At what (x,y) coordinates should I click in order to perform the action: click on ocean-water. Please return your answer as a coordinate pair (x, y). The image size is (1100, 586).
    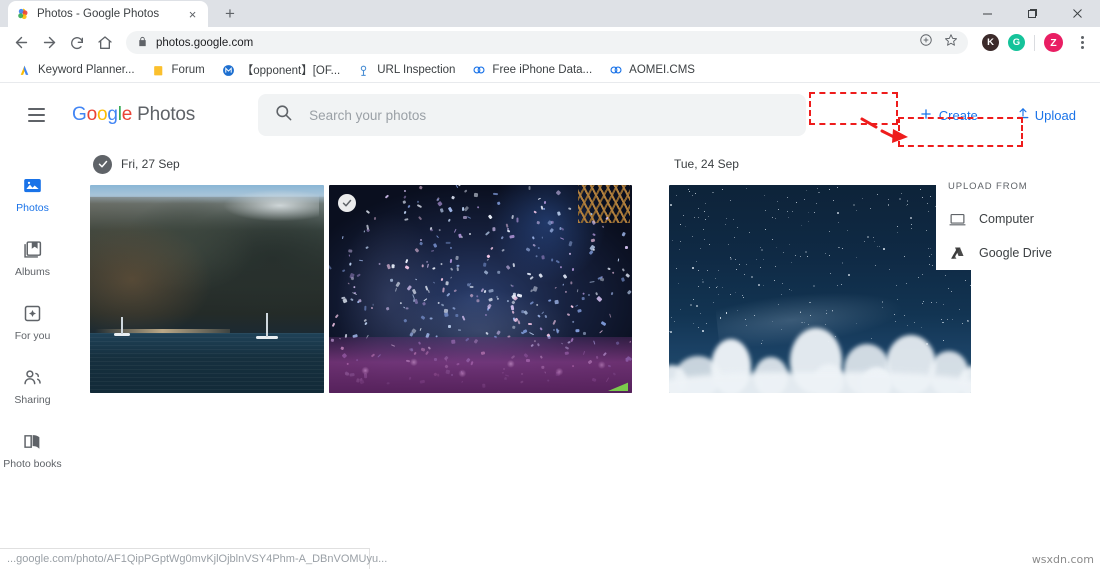
    Looking at the image, I should click on (207, 362).